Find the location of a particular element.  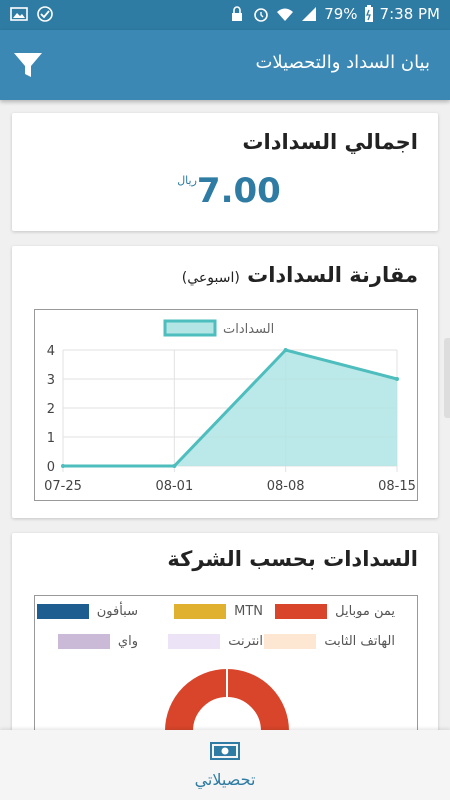

y-tick-label: 1 is located at coordinates (51, 438).